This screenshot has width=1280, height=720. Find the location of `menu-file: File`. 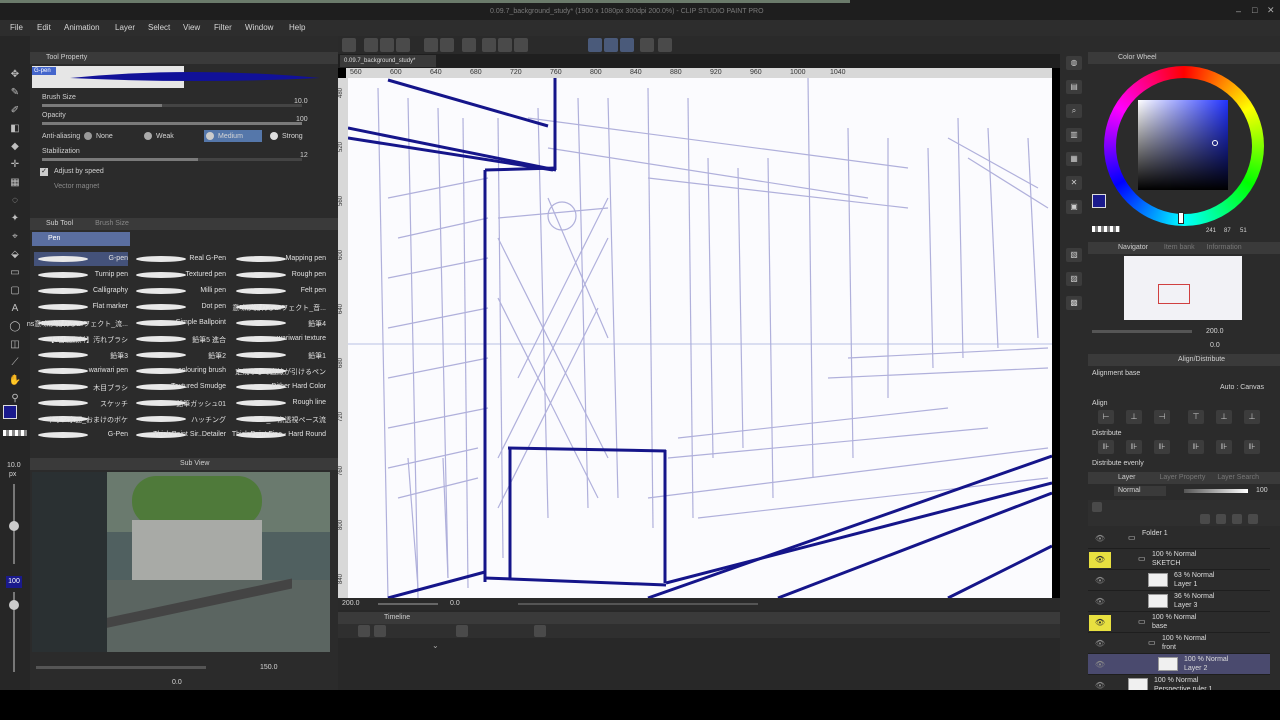

menu-file: File is located at coordinates (16, 27).